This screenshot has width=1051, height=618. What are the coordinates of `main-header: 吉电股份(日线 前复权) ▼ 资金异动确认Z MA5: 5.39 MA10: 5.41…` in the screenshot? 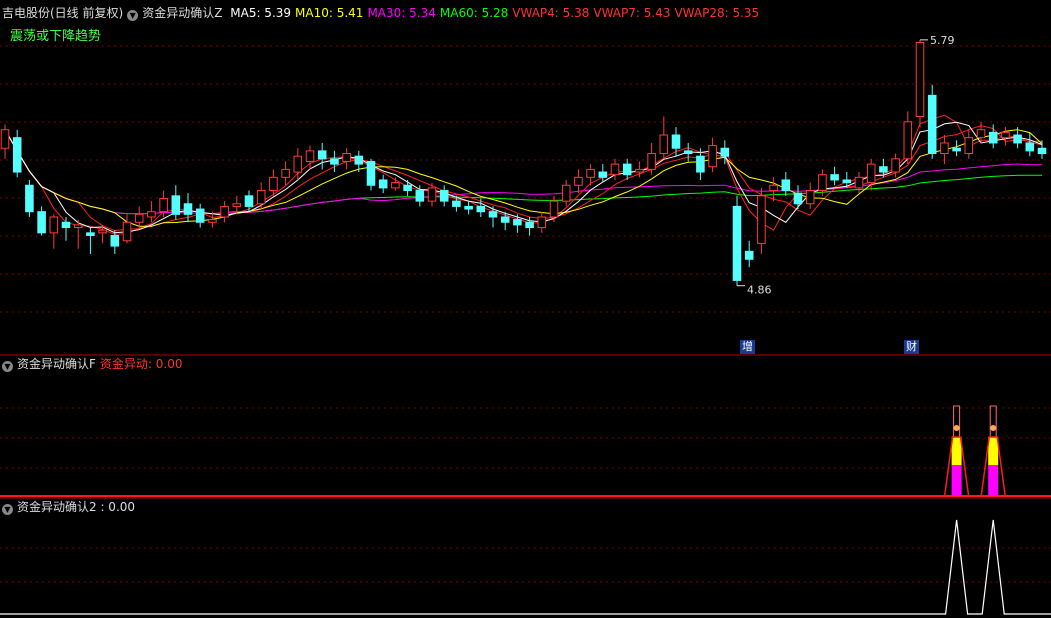 It's located at (384, 13).